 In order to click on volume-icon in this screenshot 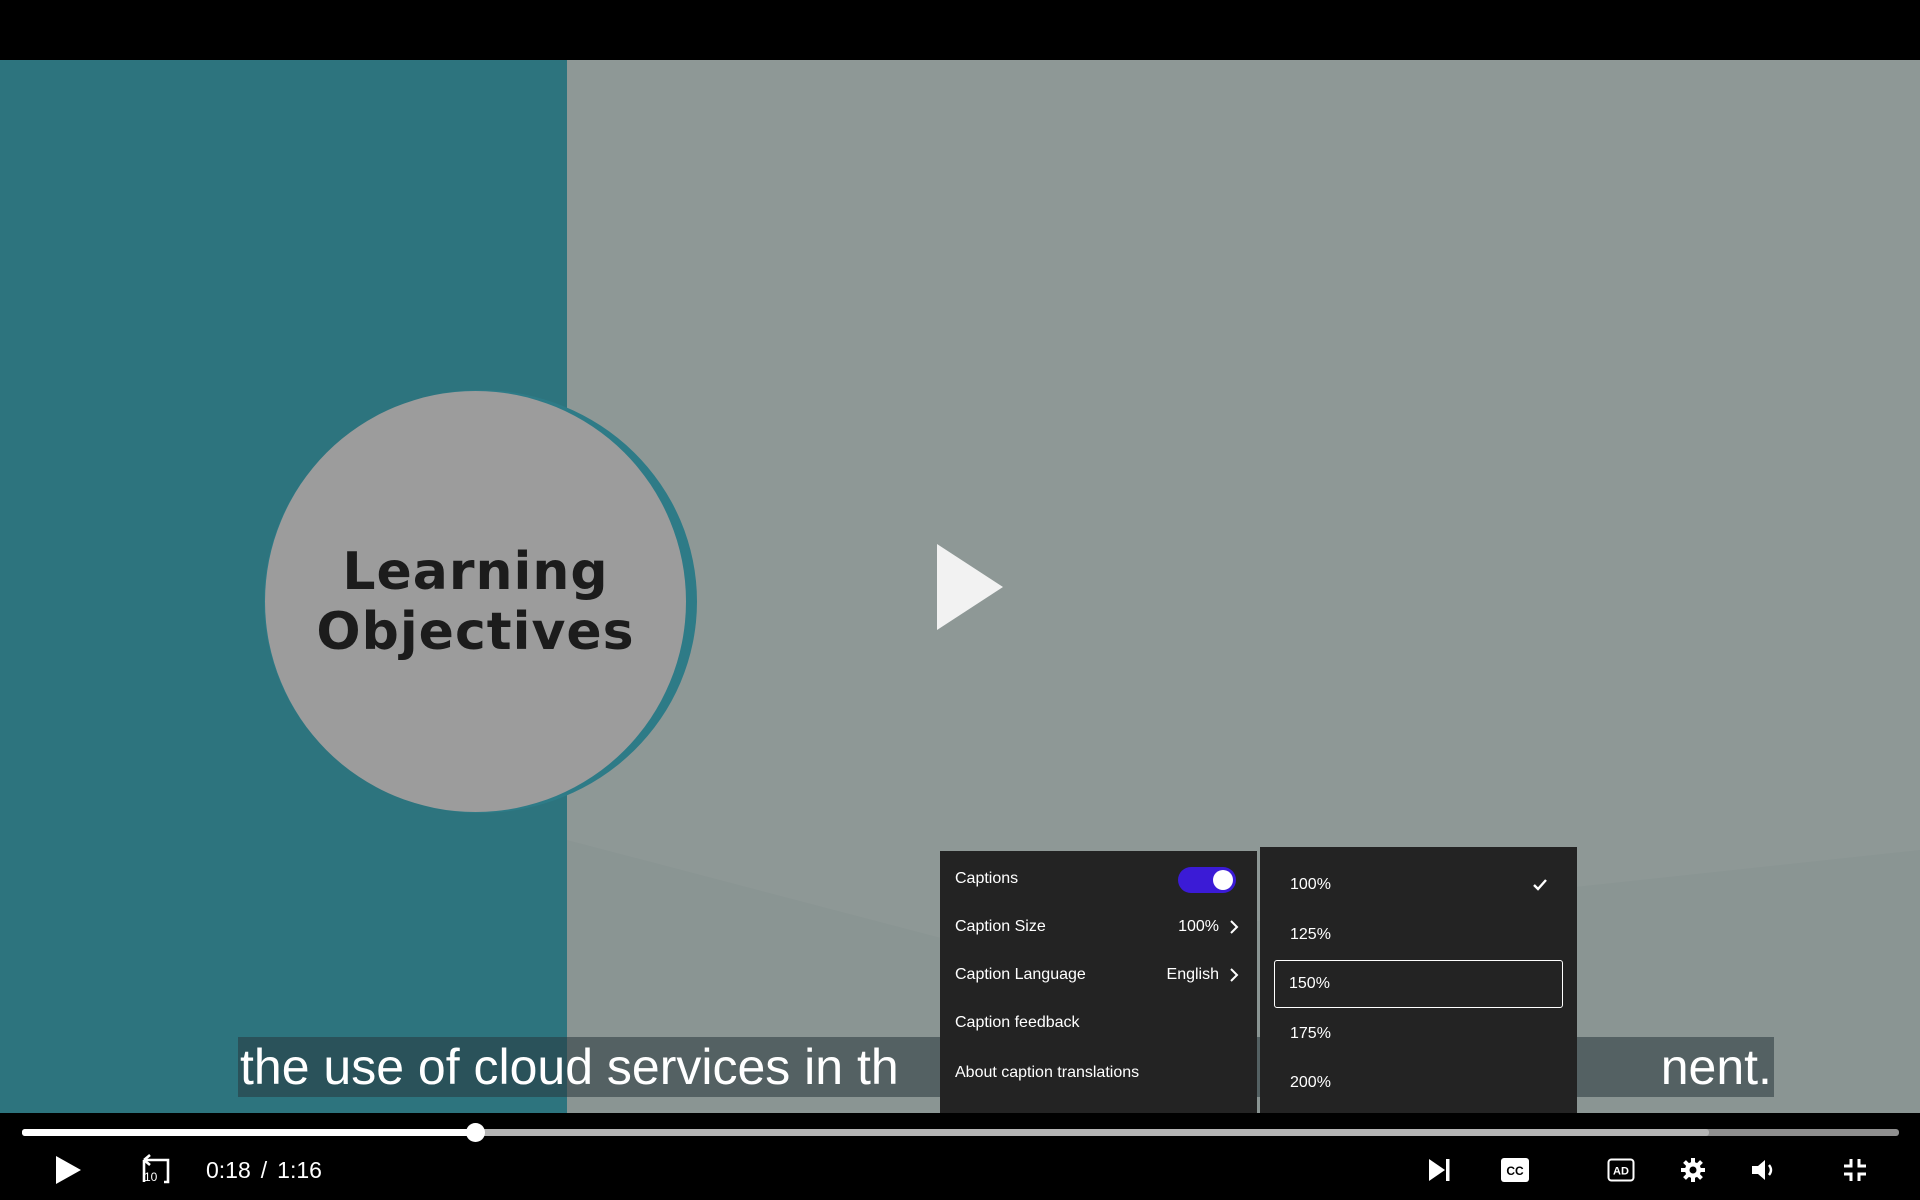, I will do `click(1762, 1170)`.